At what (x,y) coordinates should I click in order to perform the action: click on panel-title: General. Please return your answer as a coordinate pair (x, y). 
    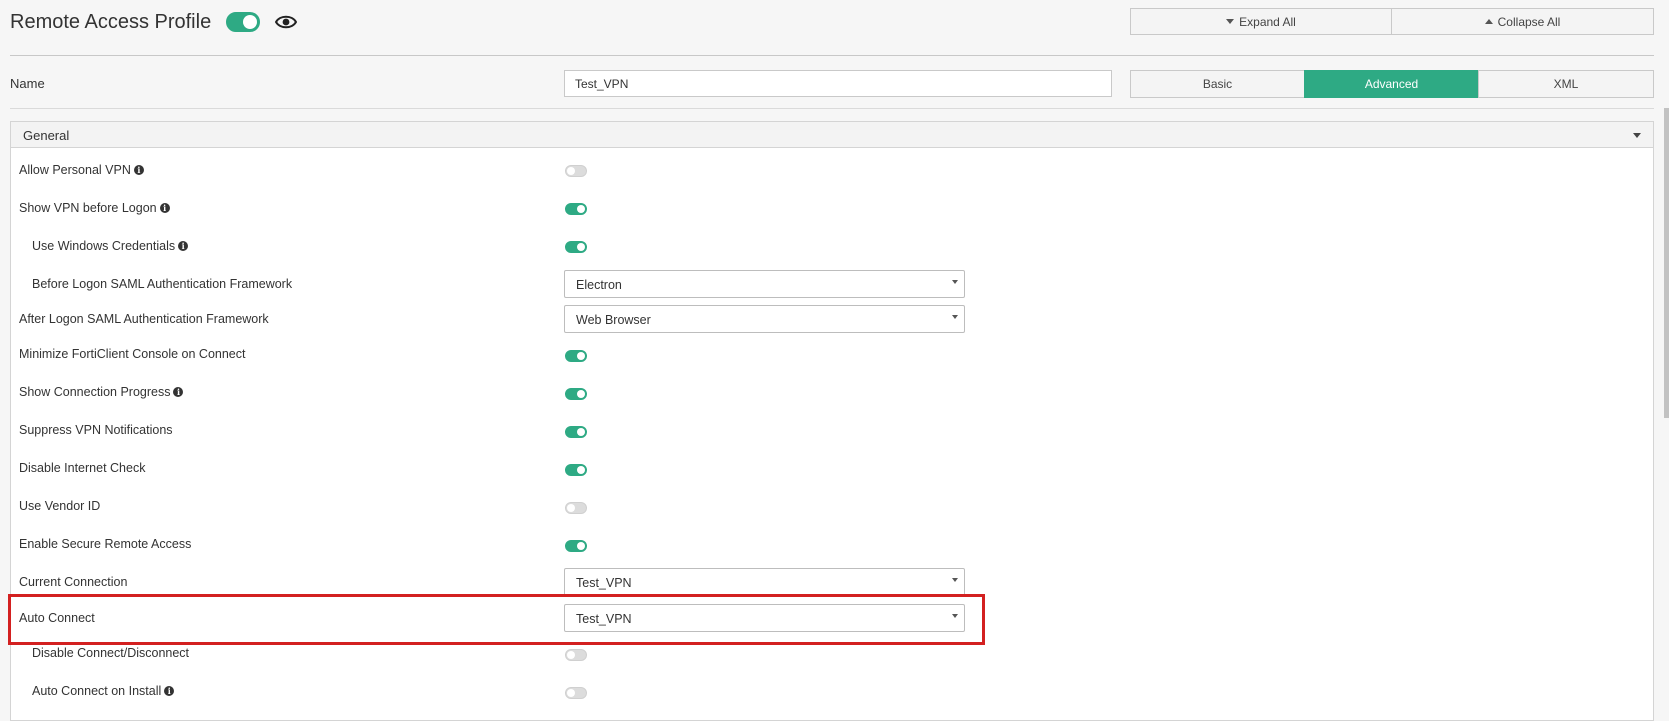
    Looking at the image, I should click on (46, 135).